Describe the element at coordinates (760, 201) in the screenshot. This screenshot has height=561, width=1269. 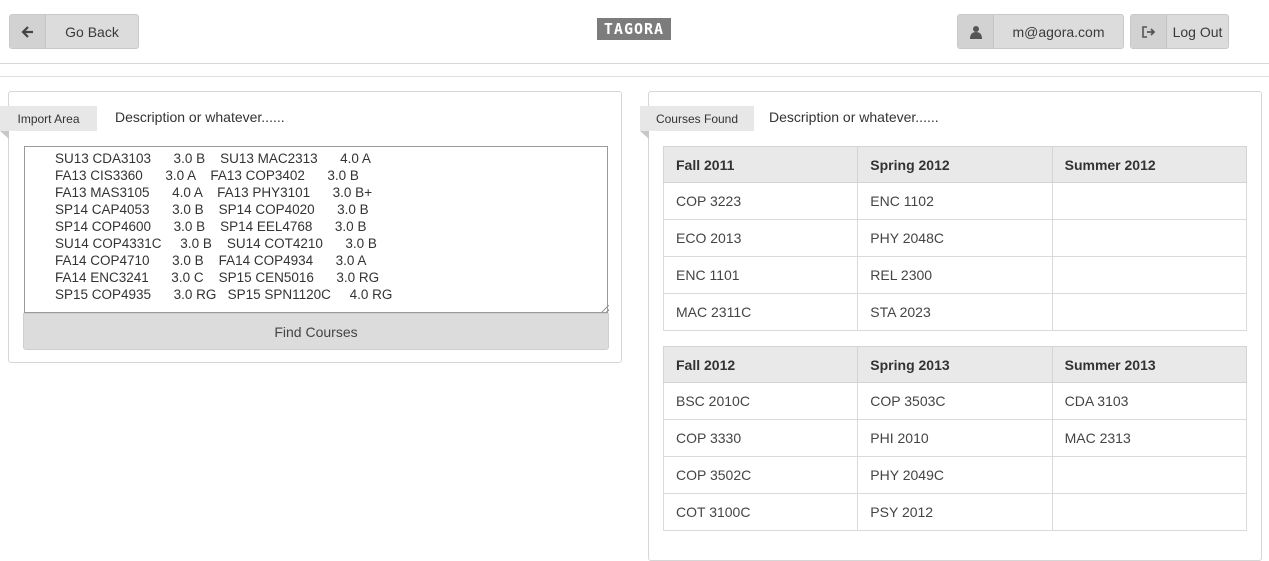
I see `course-cell: COP 3223` at that location.